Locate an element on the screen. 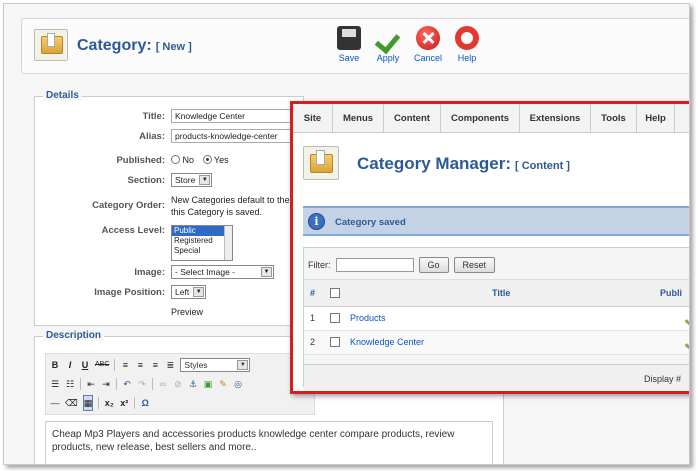  floppy-disk-icon is located at coordinates (349, 38).